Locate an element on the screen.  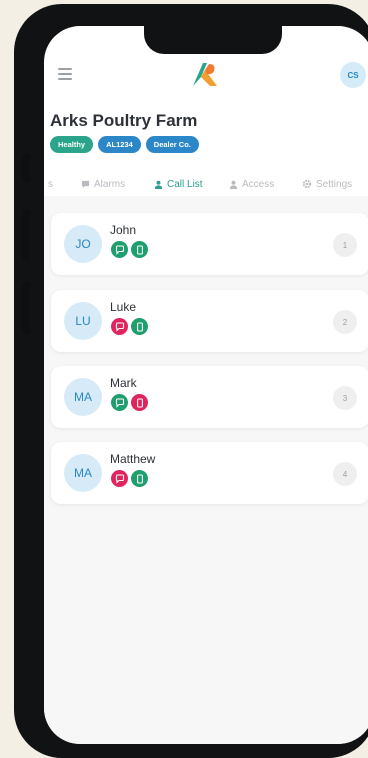
tab-partial-label: s is located at coordinates (50, 184).